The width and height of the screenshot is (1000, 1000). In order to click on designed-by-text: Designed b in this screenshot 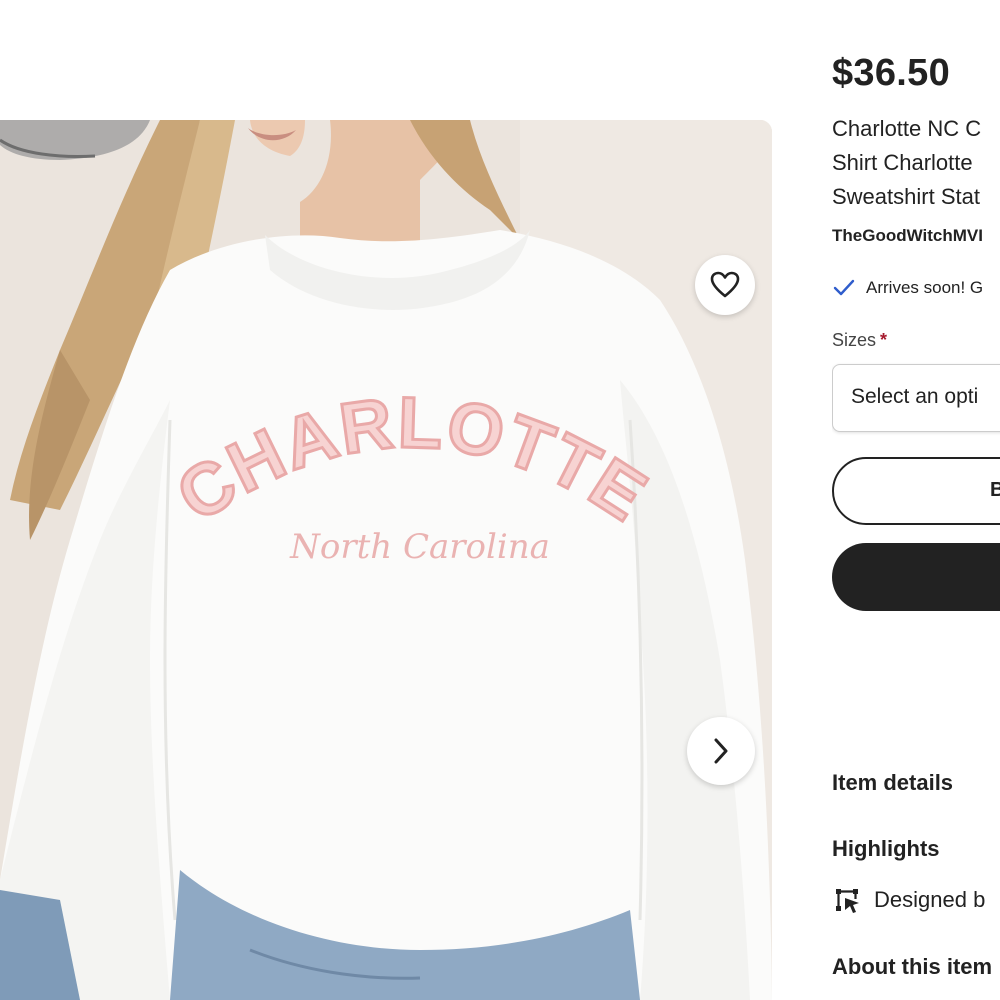, I will do `click(930, 899)`.